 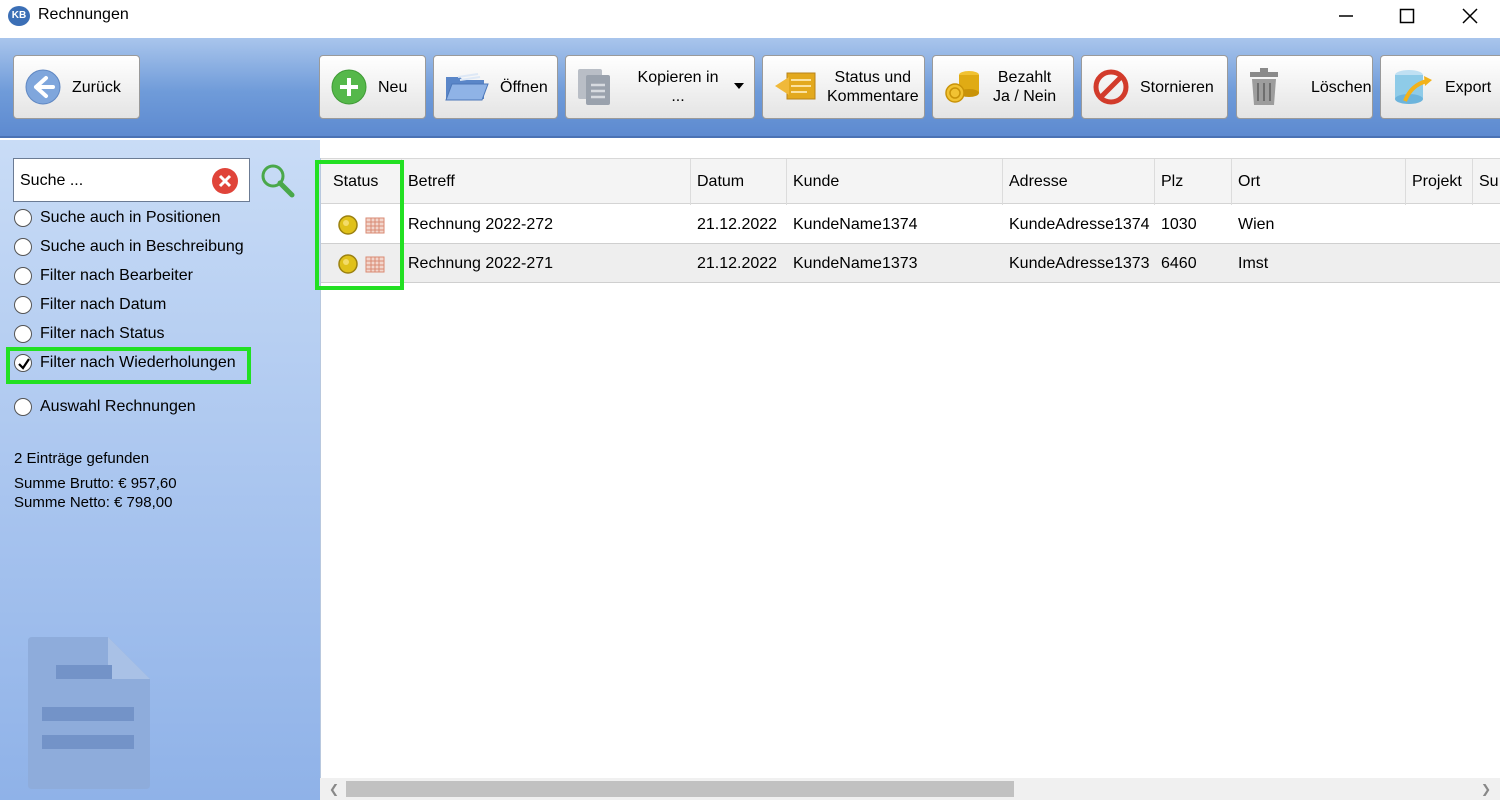 What do you see at coordinates (1193, 182) in the screenshot?
I see `column-header-zip: Plz` at bounding box center [1193, 182].